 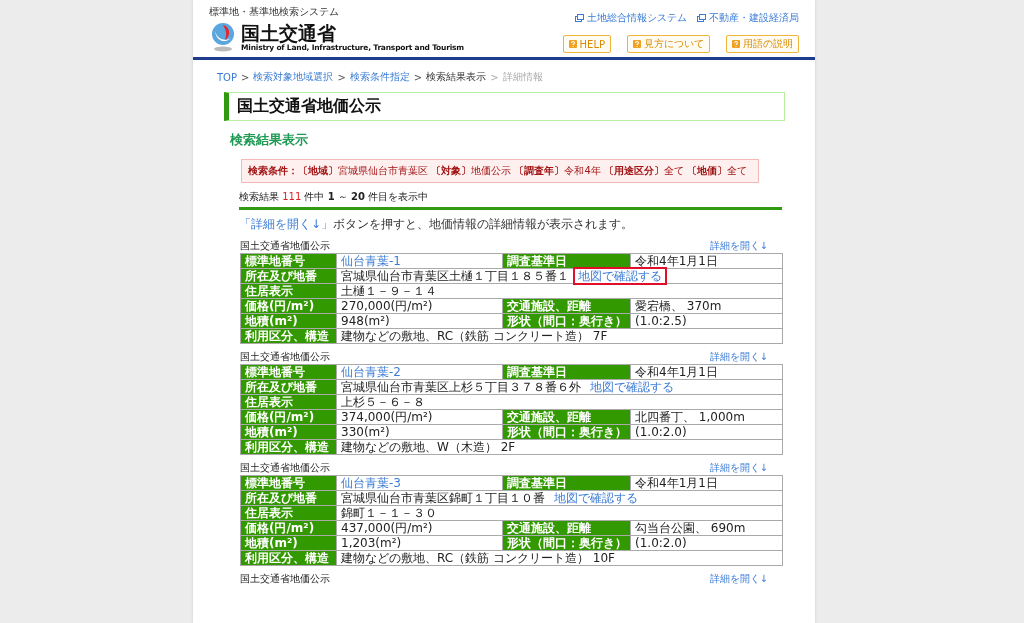 What do you see at coordinates (706, 417) in the screenshot?
I see `field-value: 北四番丁、 1,000m` at bounding box center [706, 417].